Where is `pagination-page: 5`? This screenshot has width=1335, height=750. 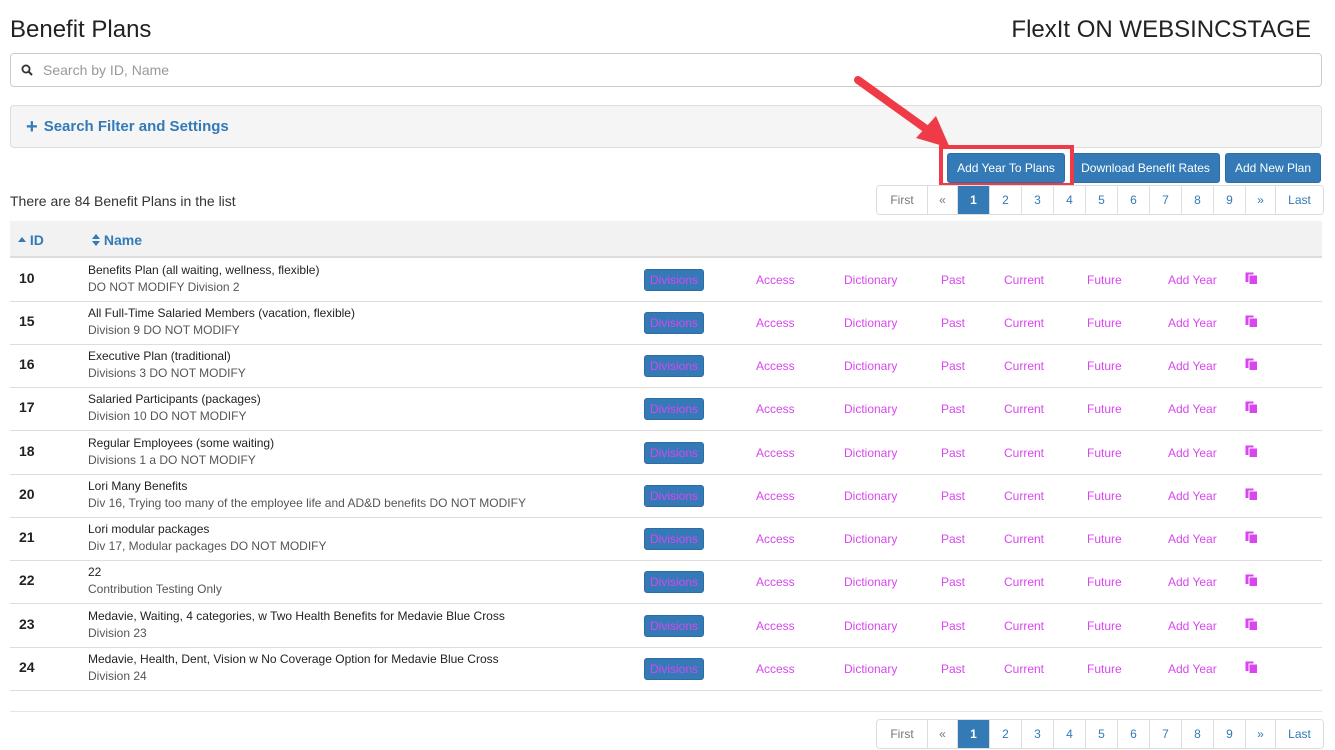
pagination-page: 5 is located at coordinates (1101, 734).